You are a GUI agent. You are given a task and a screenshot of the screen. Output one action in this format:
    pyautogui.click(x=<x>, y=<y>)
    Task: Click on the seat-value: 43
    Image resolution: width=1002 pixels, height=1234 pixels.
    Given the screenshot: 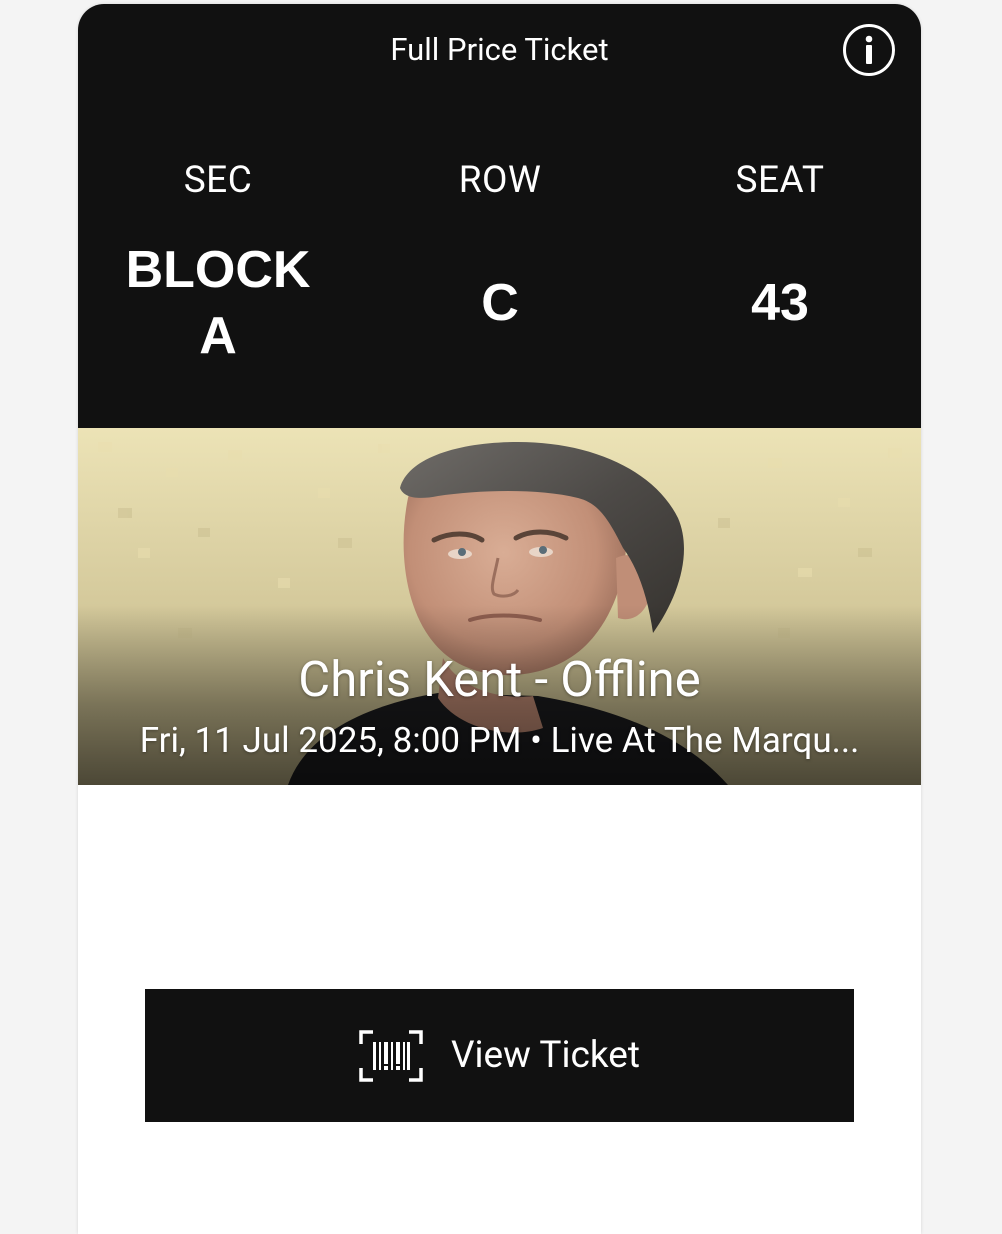 What is the action you would take?
    pyautogui.click(x=780, y=303)
    